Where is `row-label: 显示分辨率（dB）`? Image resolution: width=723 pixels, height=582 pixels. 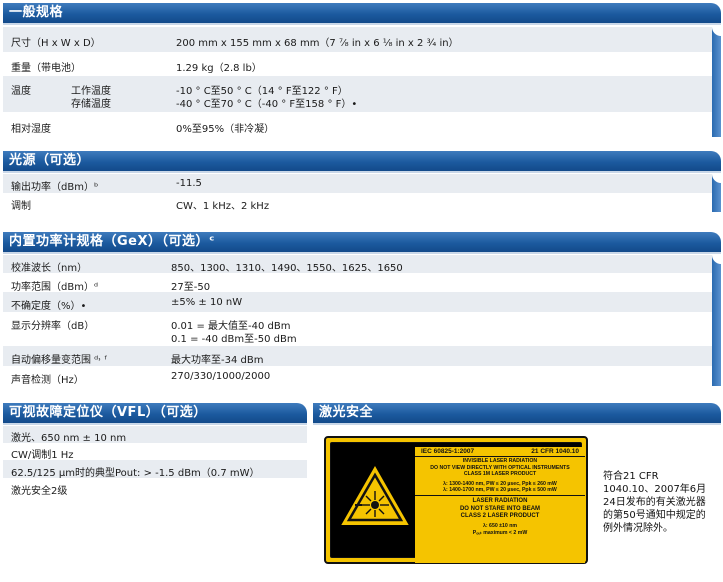
row-label: 显示分辨率（dB） is located at coordinates (53, 326).